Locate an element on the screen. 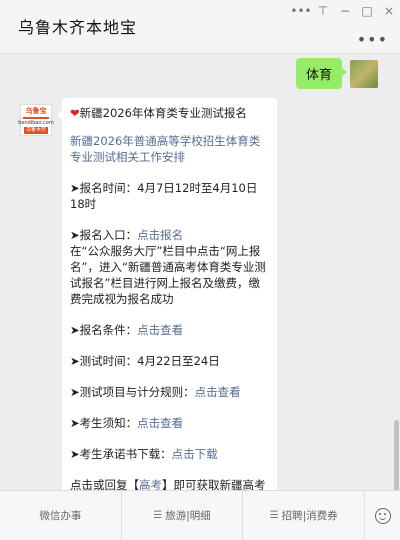  chat-title: 乌鲁木齐本地宝 is located at coordinates (78, 27).